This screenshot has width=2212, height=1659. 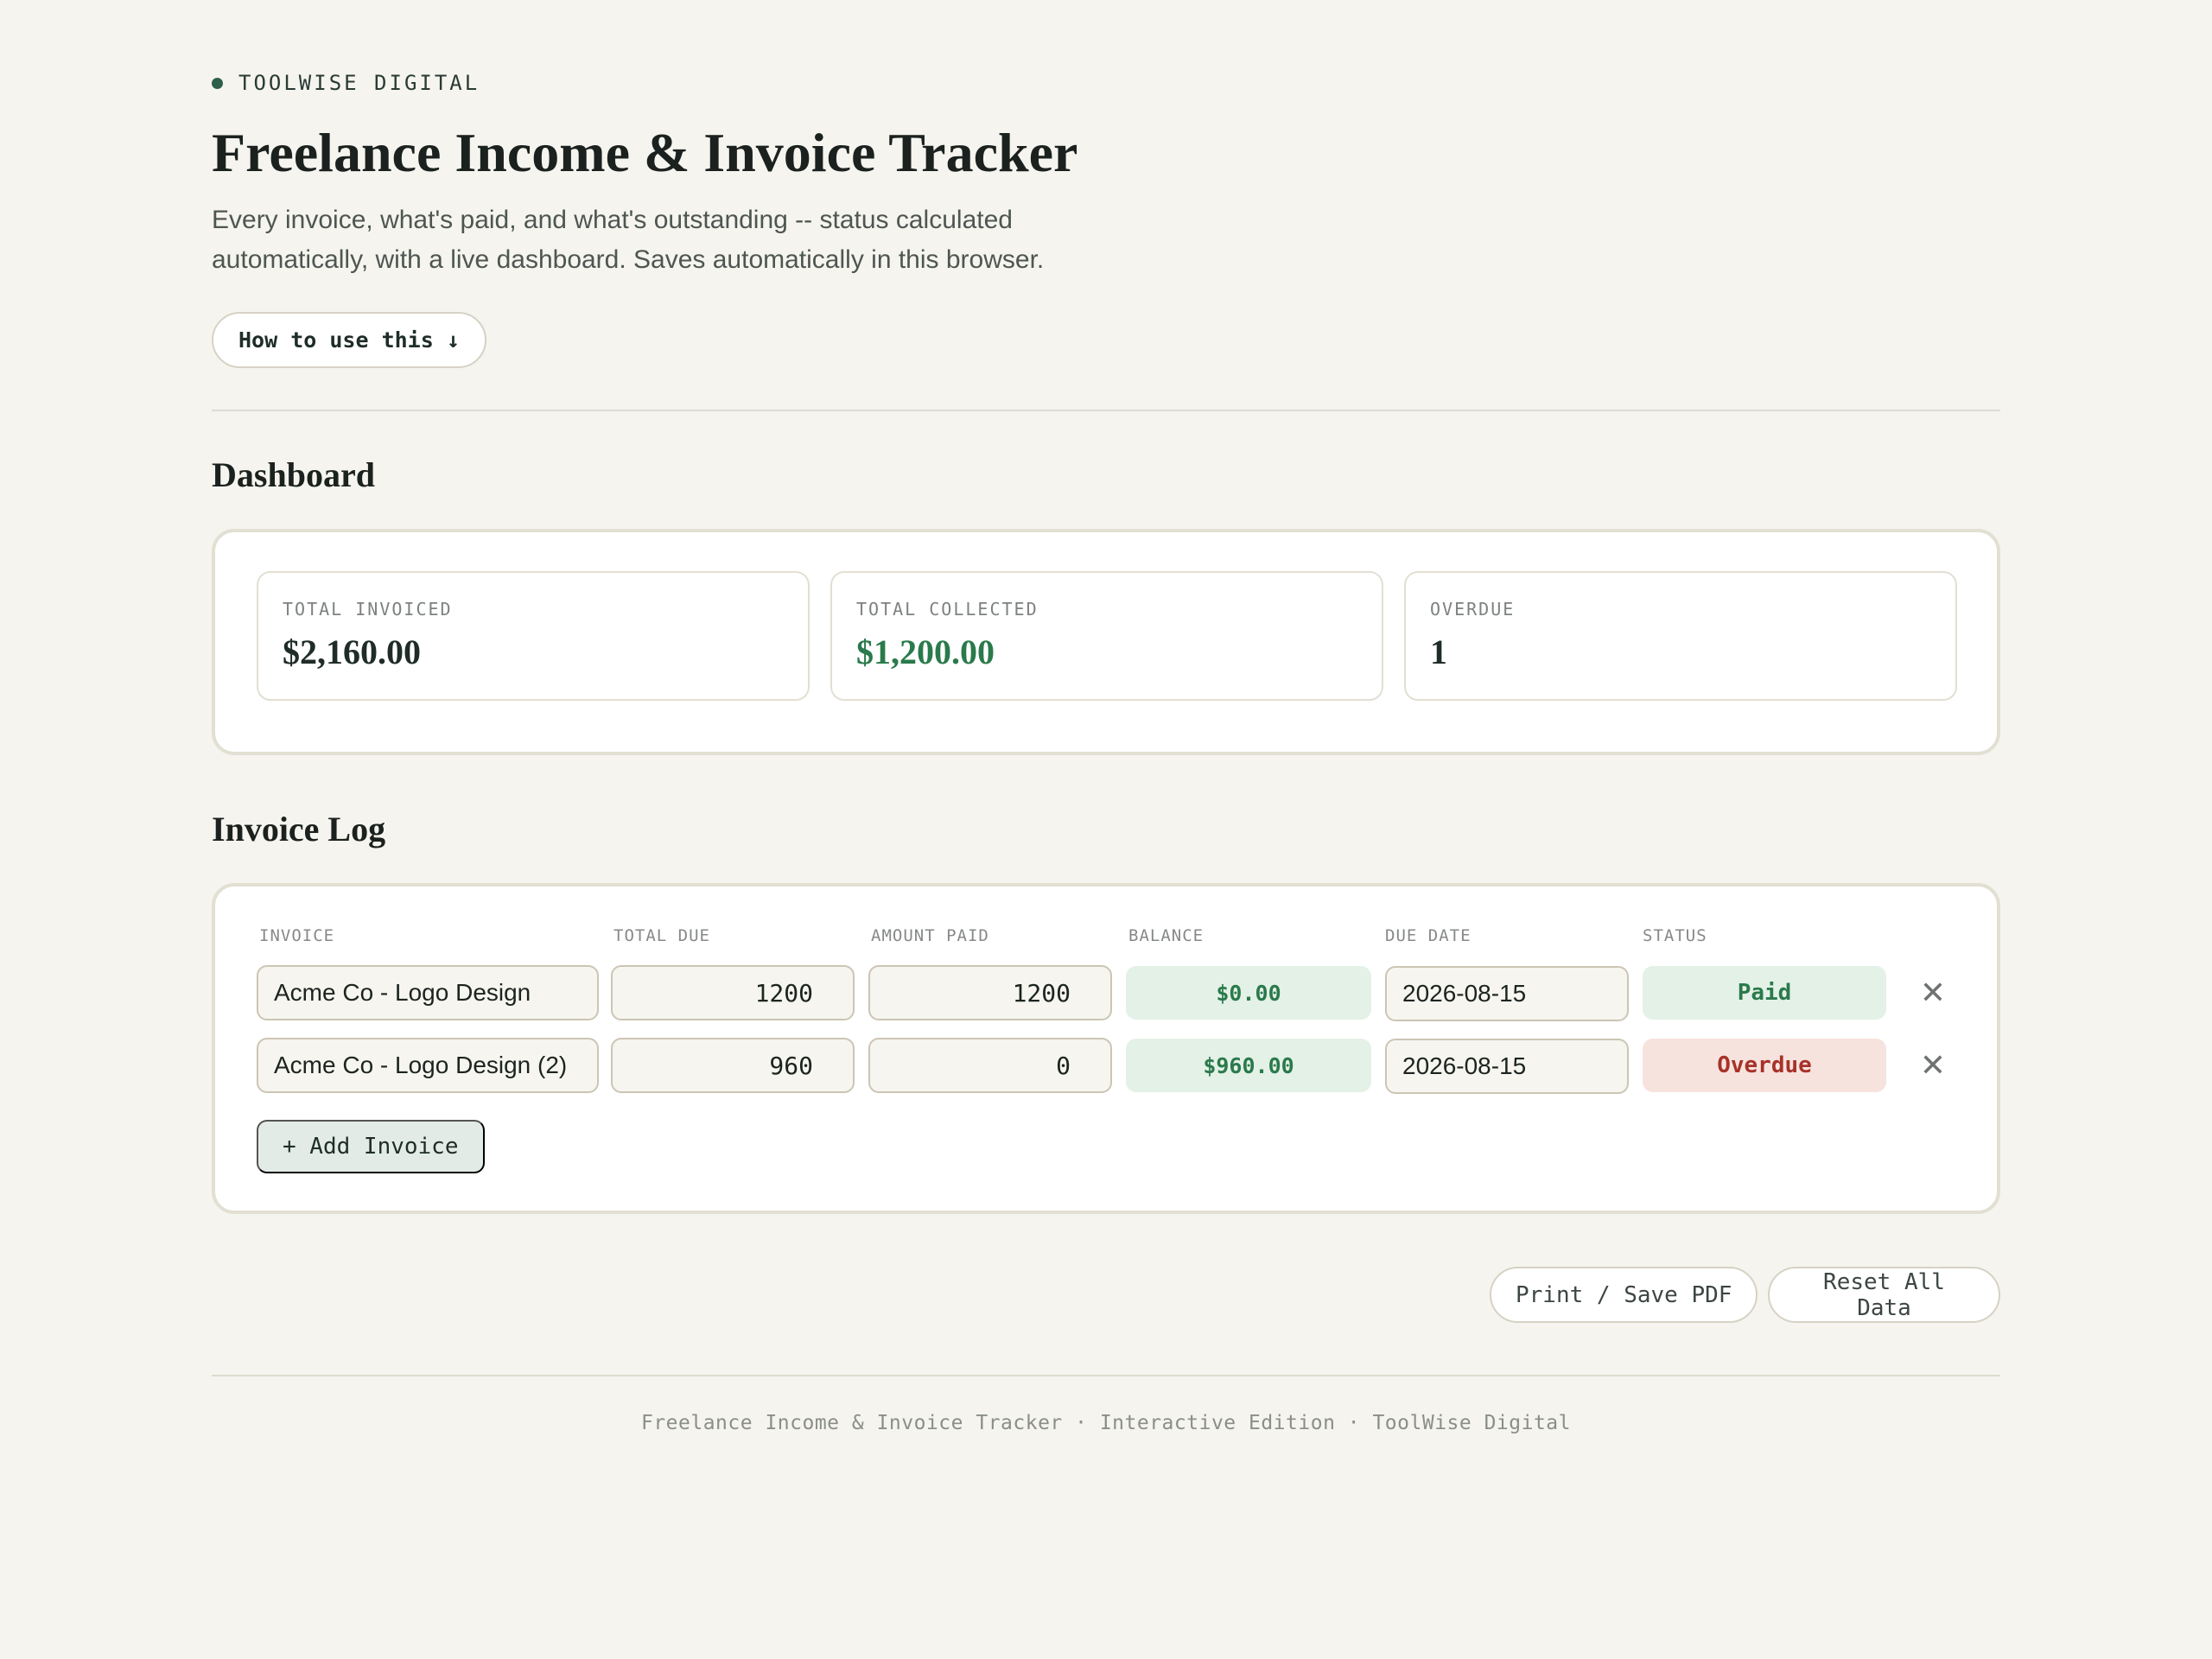 I want to click on stat-value: $2,160.00, so click(x=352, y=651).